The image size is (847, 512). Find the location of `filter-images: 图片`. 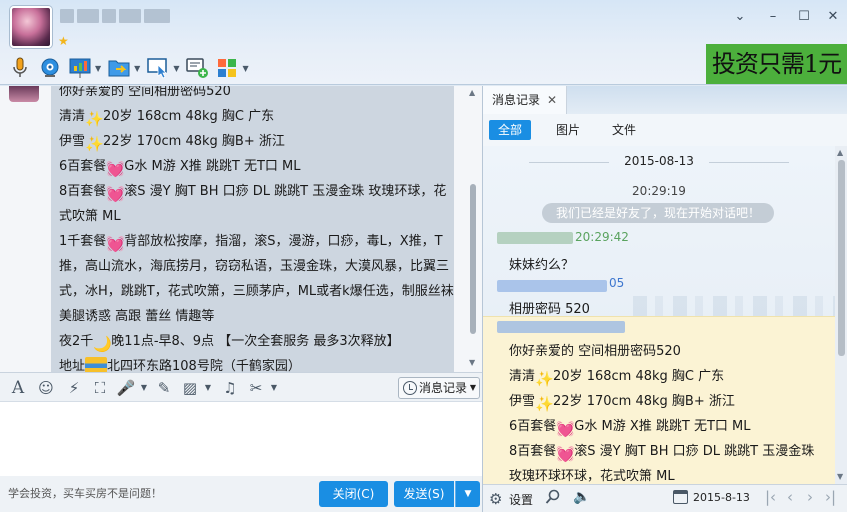

filter-images: 图片 is located at coordinates (568, 130).